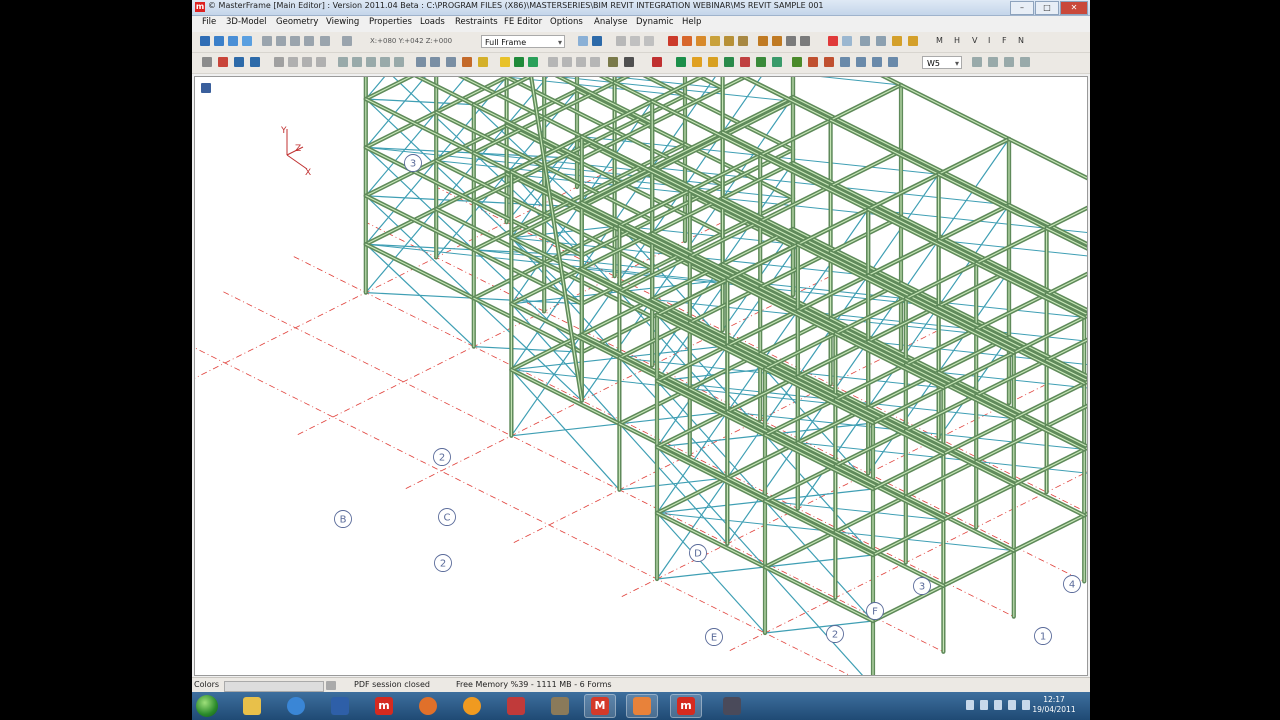 This screenshot has width=1280, height=720. I want to click on tray-power-icon, so click(1012, 705).